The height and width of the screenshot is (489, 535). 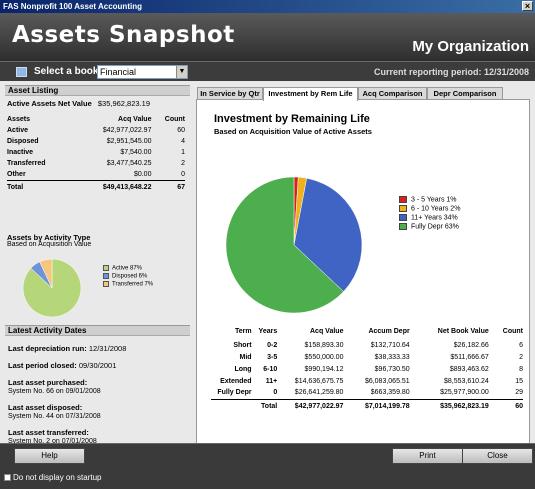 I want to click on net-book-value: $893,463.62, so click(x=469, y=369).